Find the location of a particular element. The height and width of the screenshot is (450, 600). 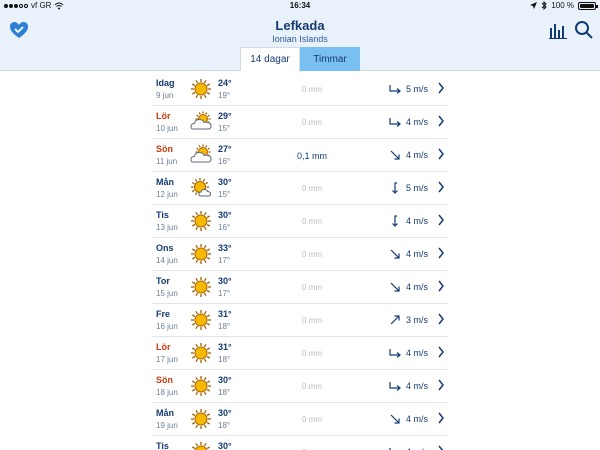

max-temperature: 27° is located at coordinates (225, 149).